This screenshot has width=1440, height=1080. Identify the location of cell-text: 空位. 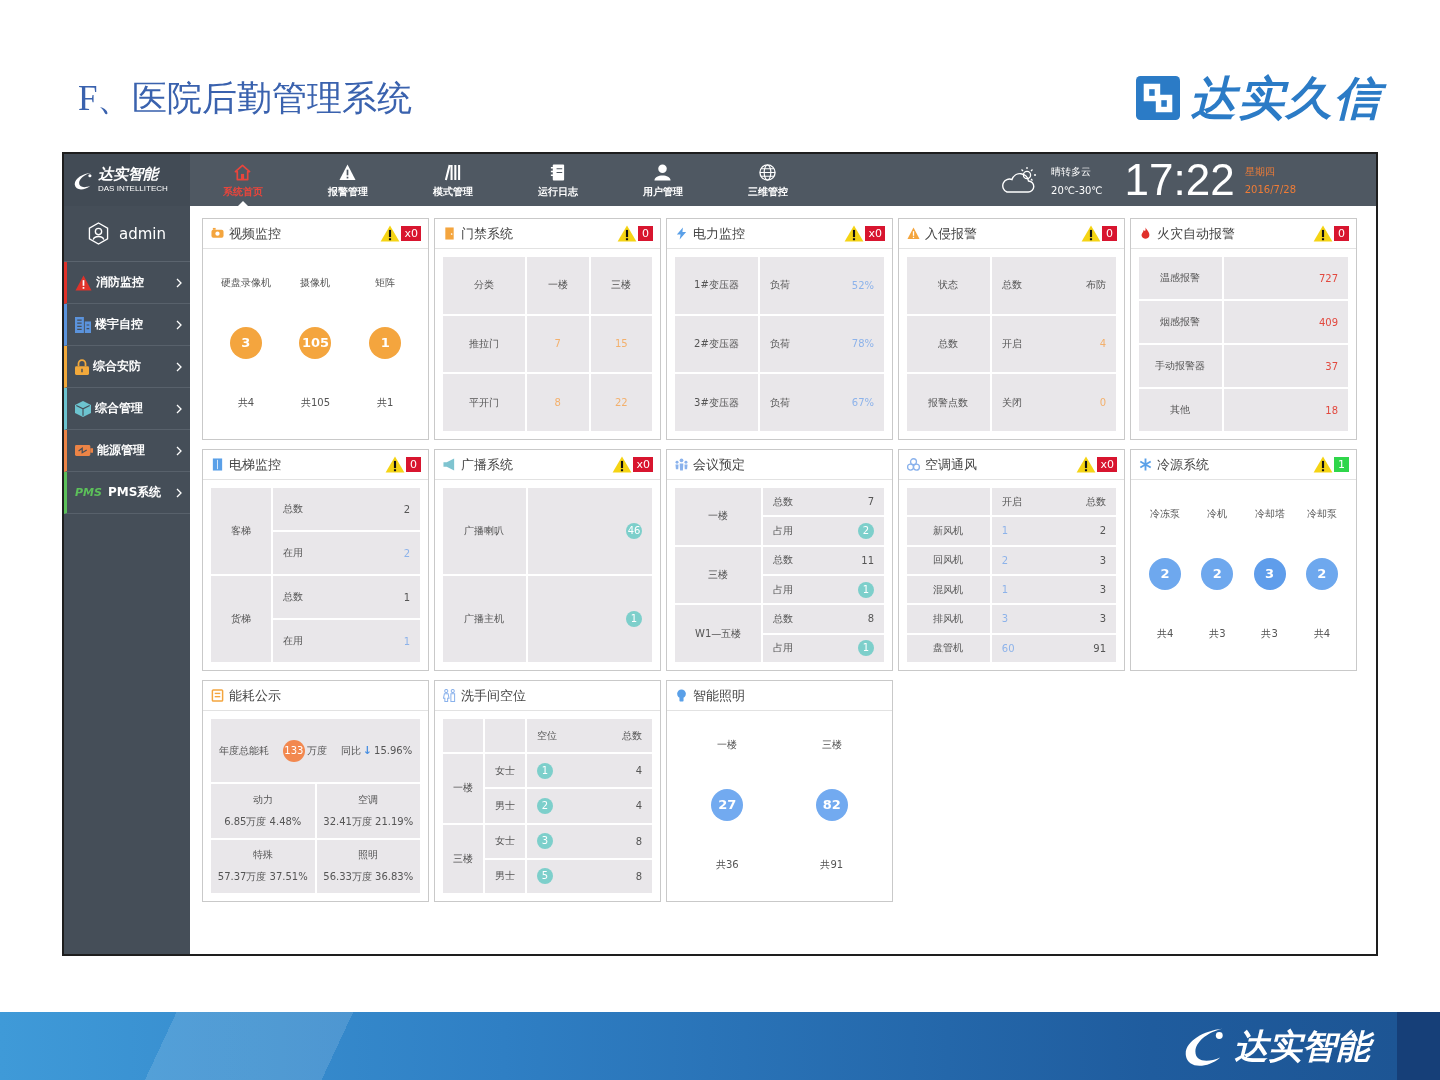
(547, 735).